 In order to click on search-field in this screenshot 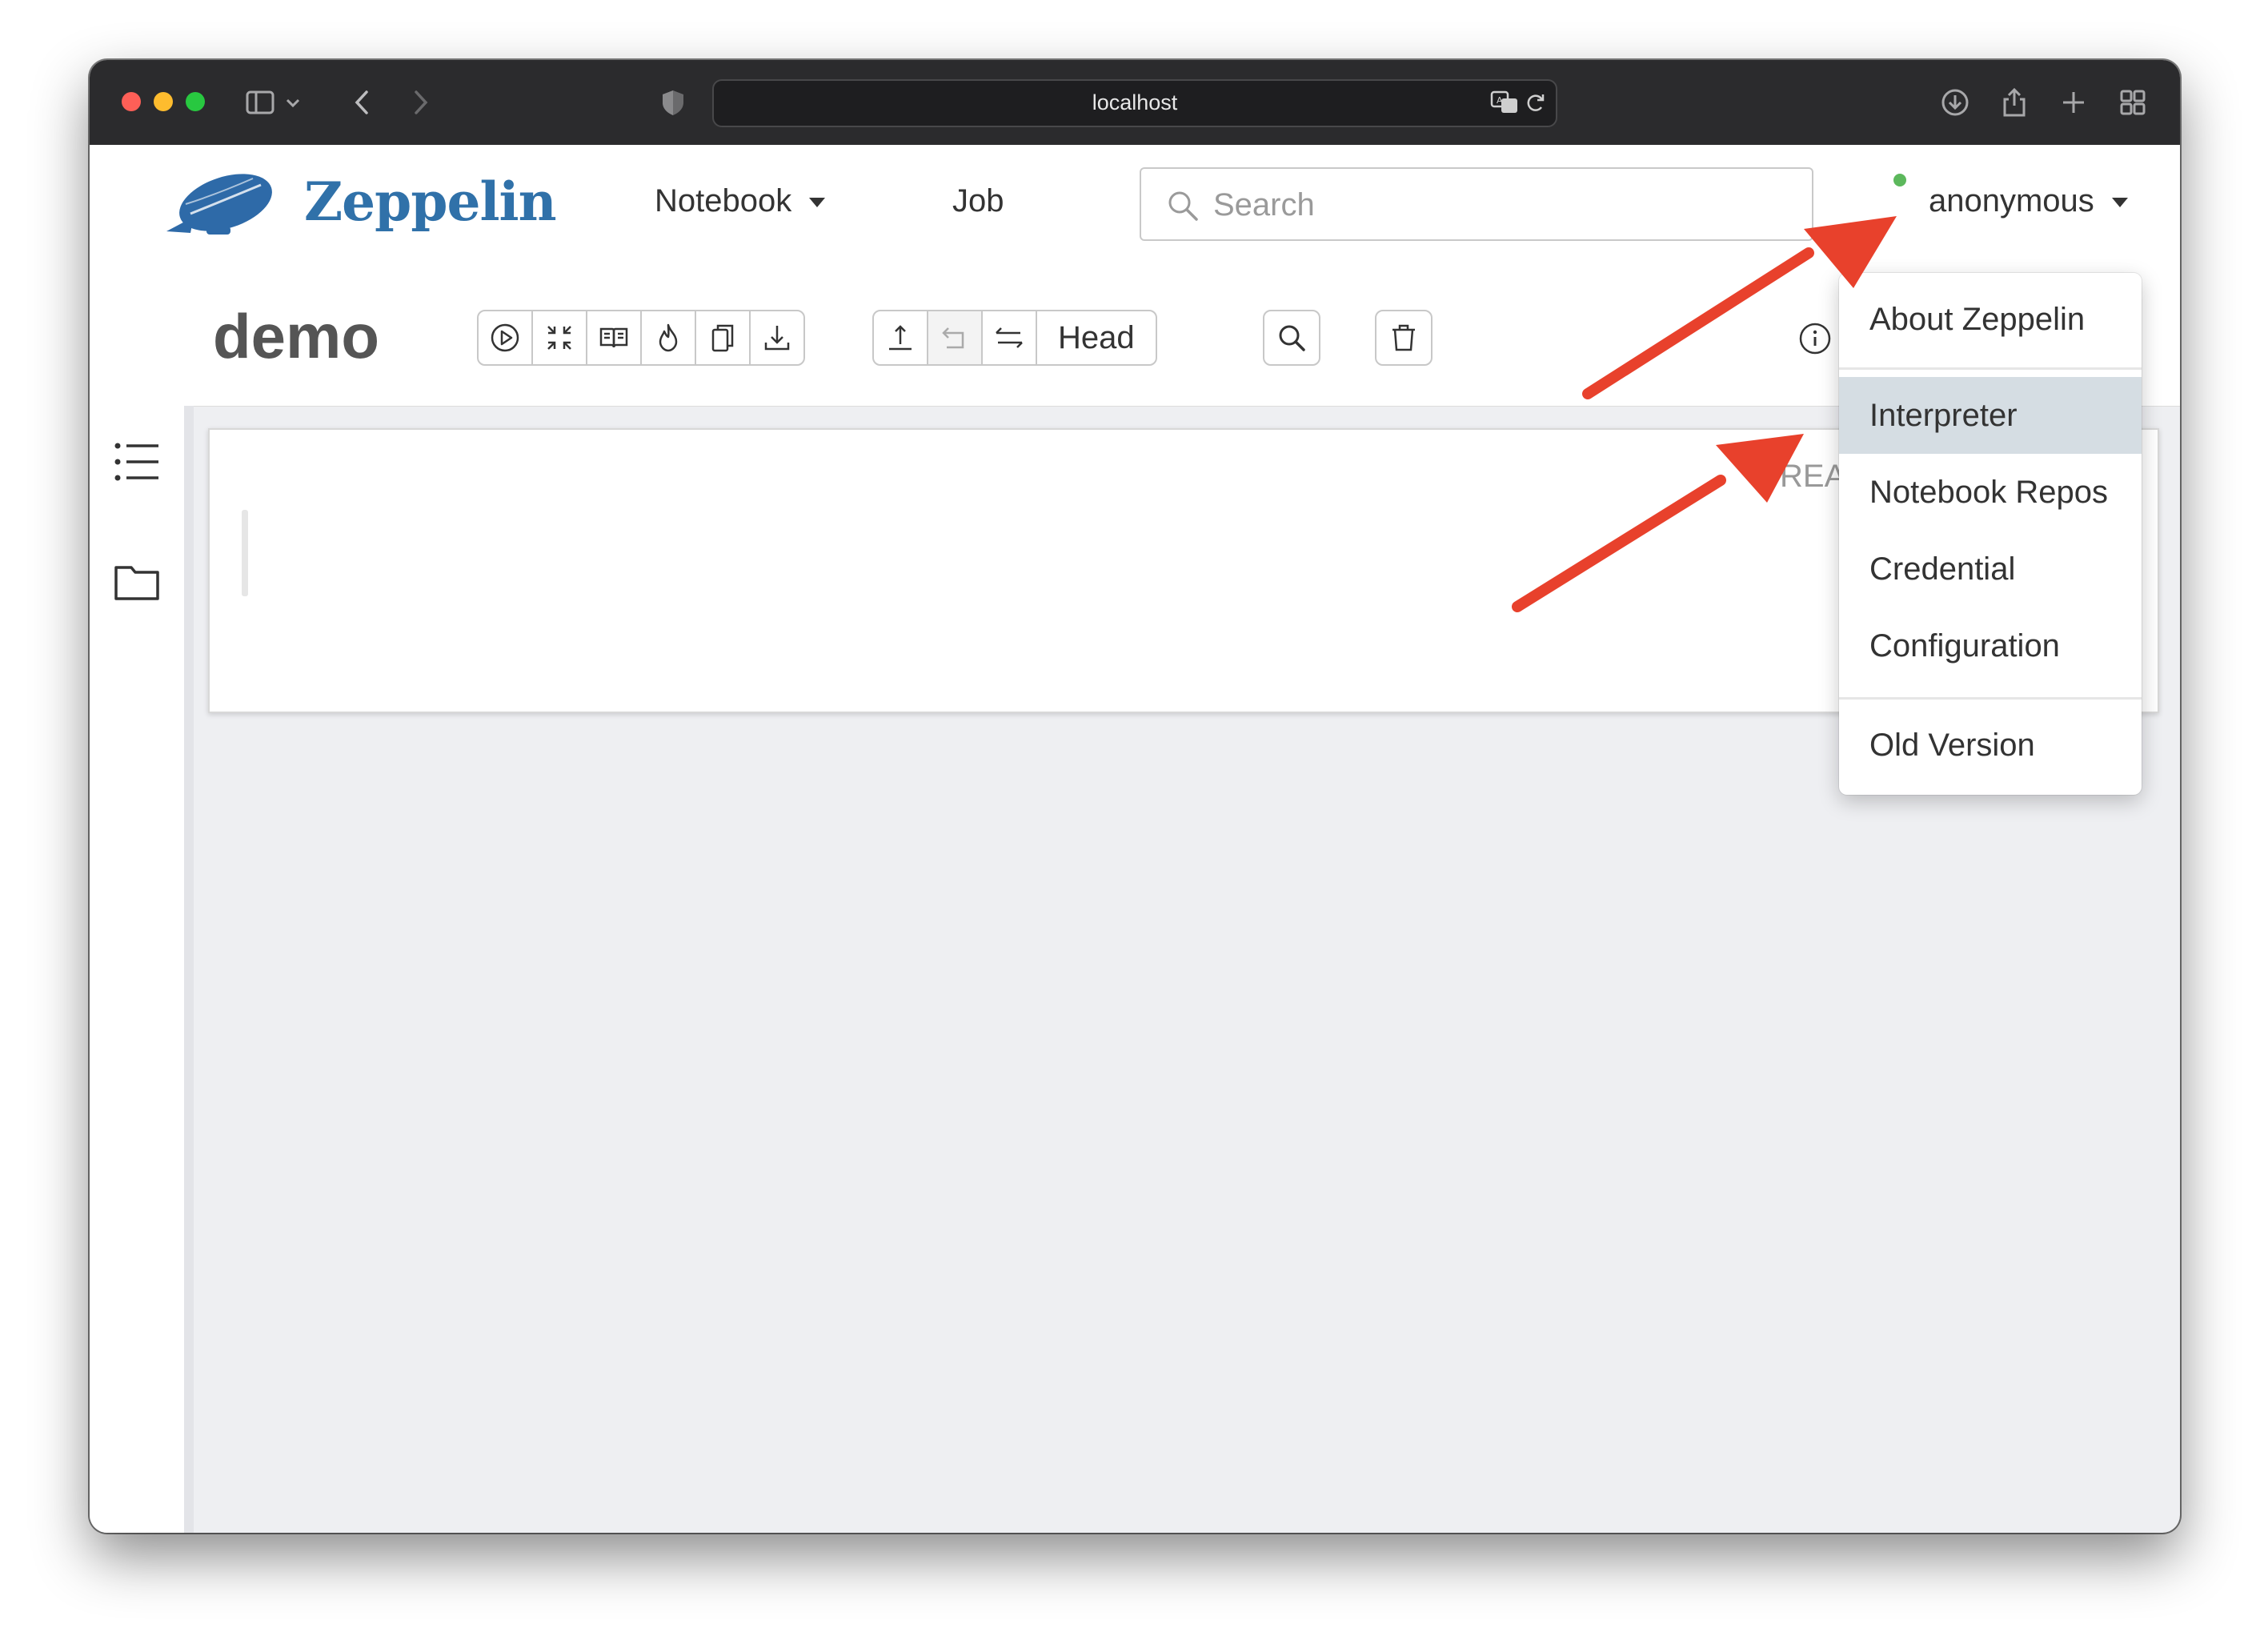, I will do `click(1476, 204)`.